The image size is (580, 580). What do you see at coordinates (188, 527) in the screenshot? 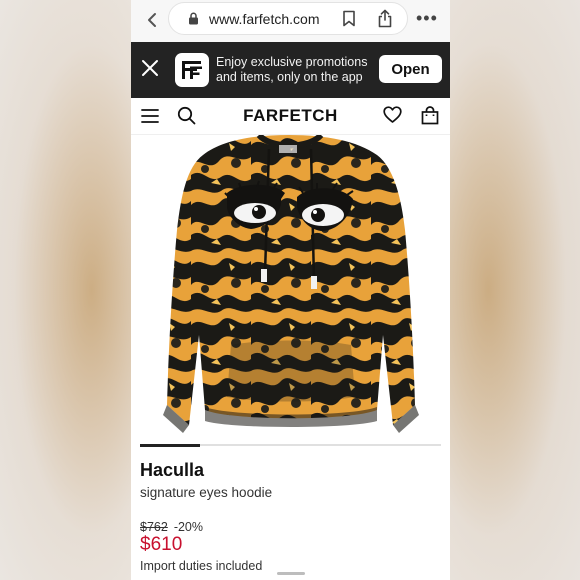
I see `discount-label: -20%` at bounding box center [188, 527].